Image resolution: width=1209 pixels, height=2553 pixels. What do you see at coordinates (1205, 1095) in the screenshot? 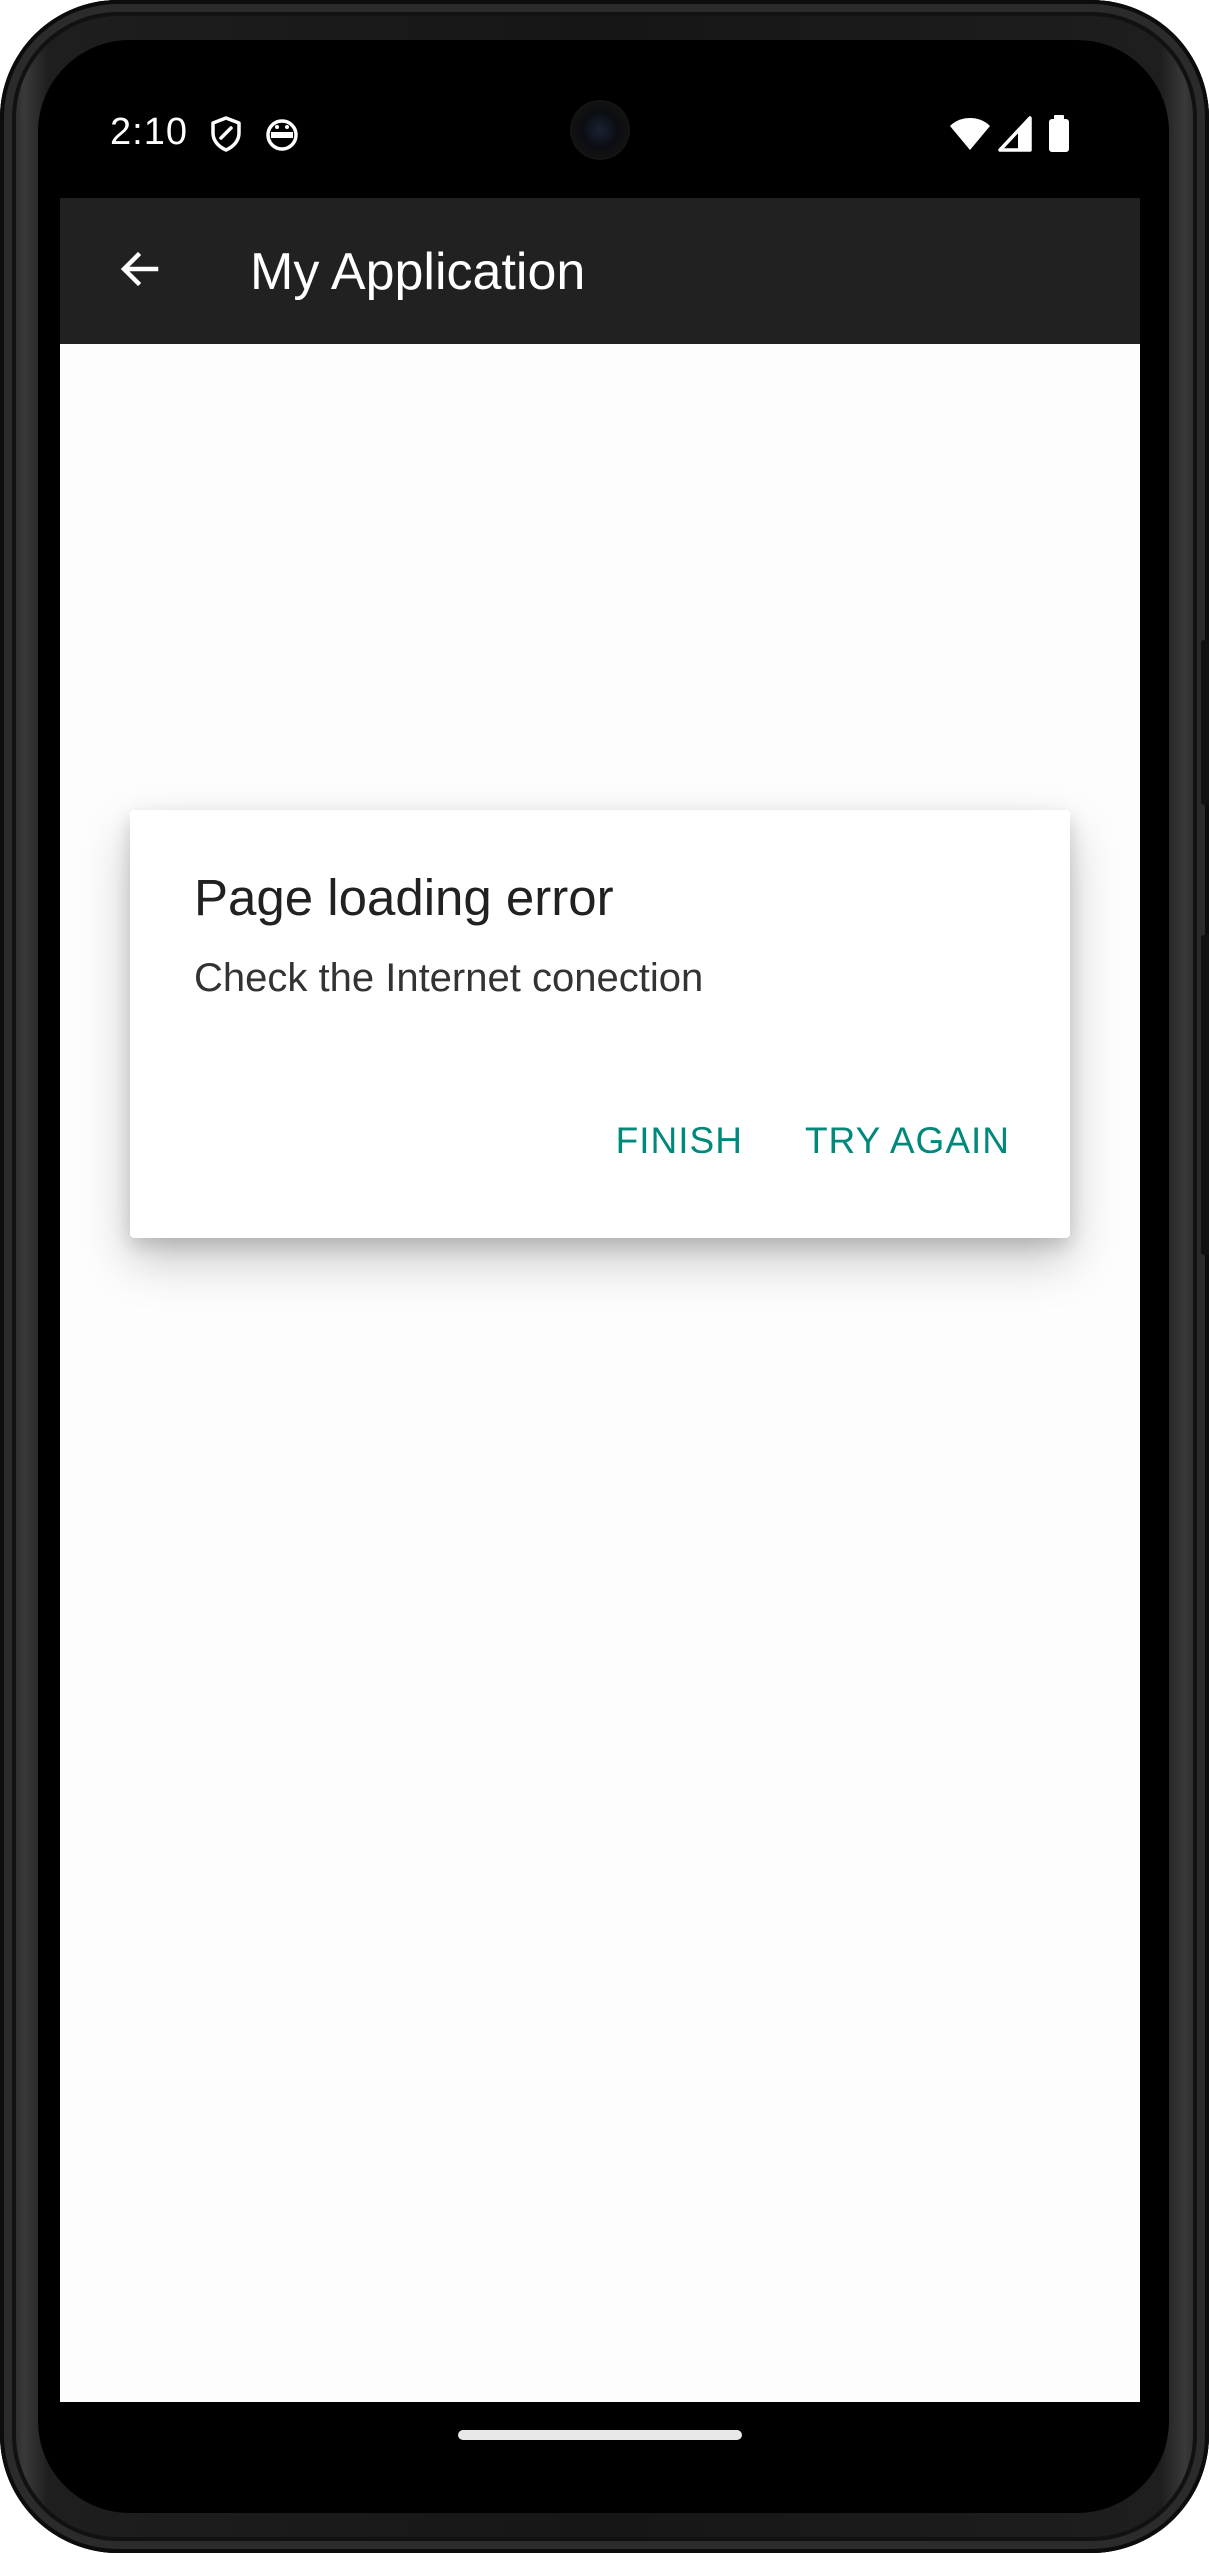
I see `volume-button` at bounding box center [1205, 1095].